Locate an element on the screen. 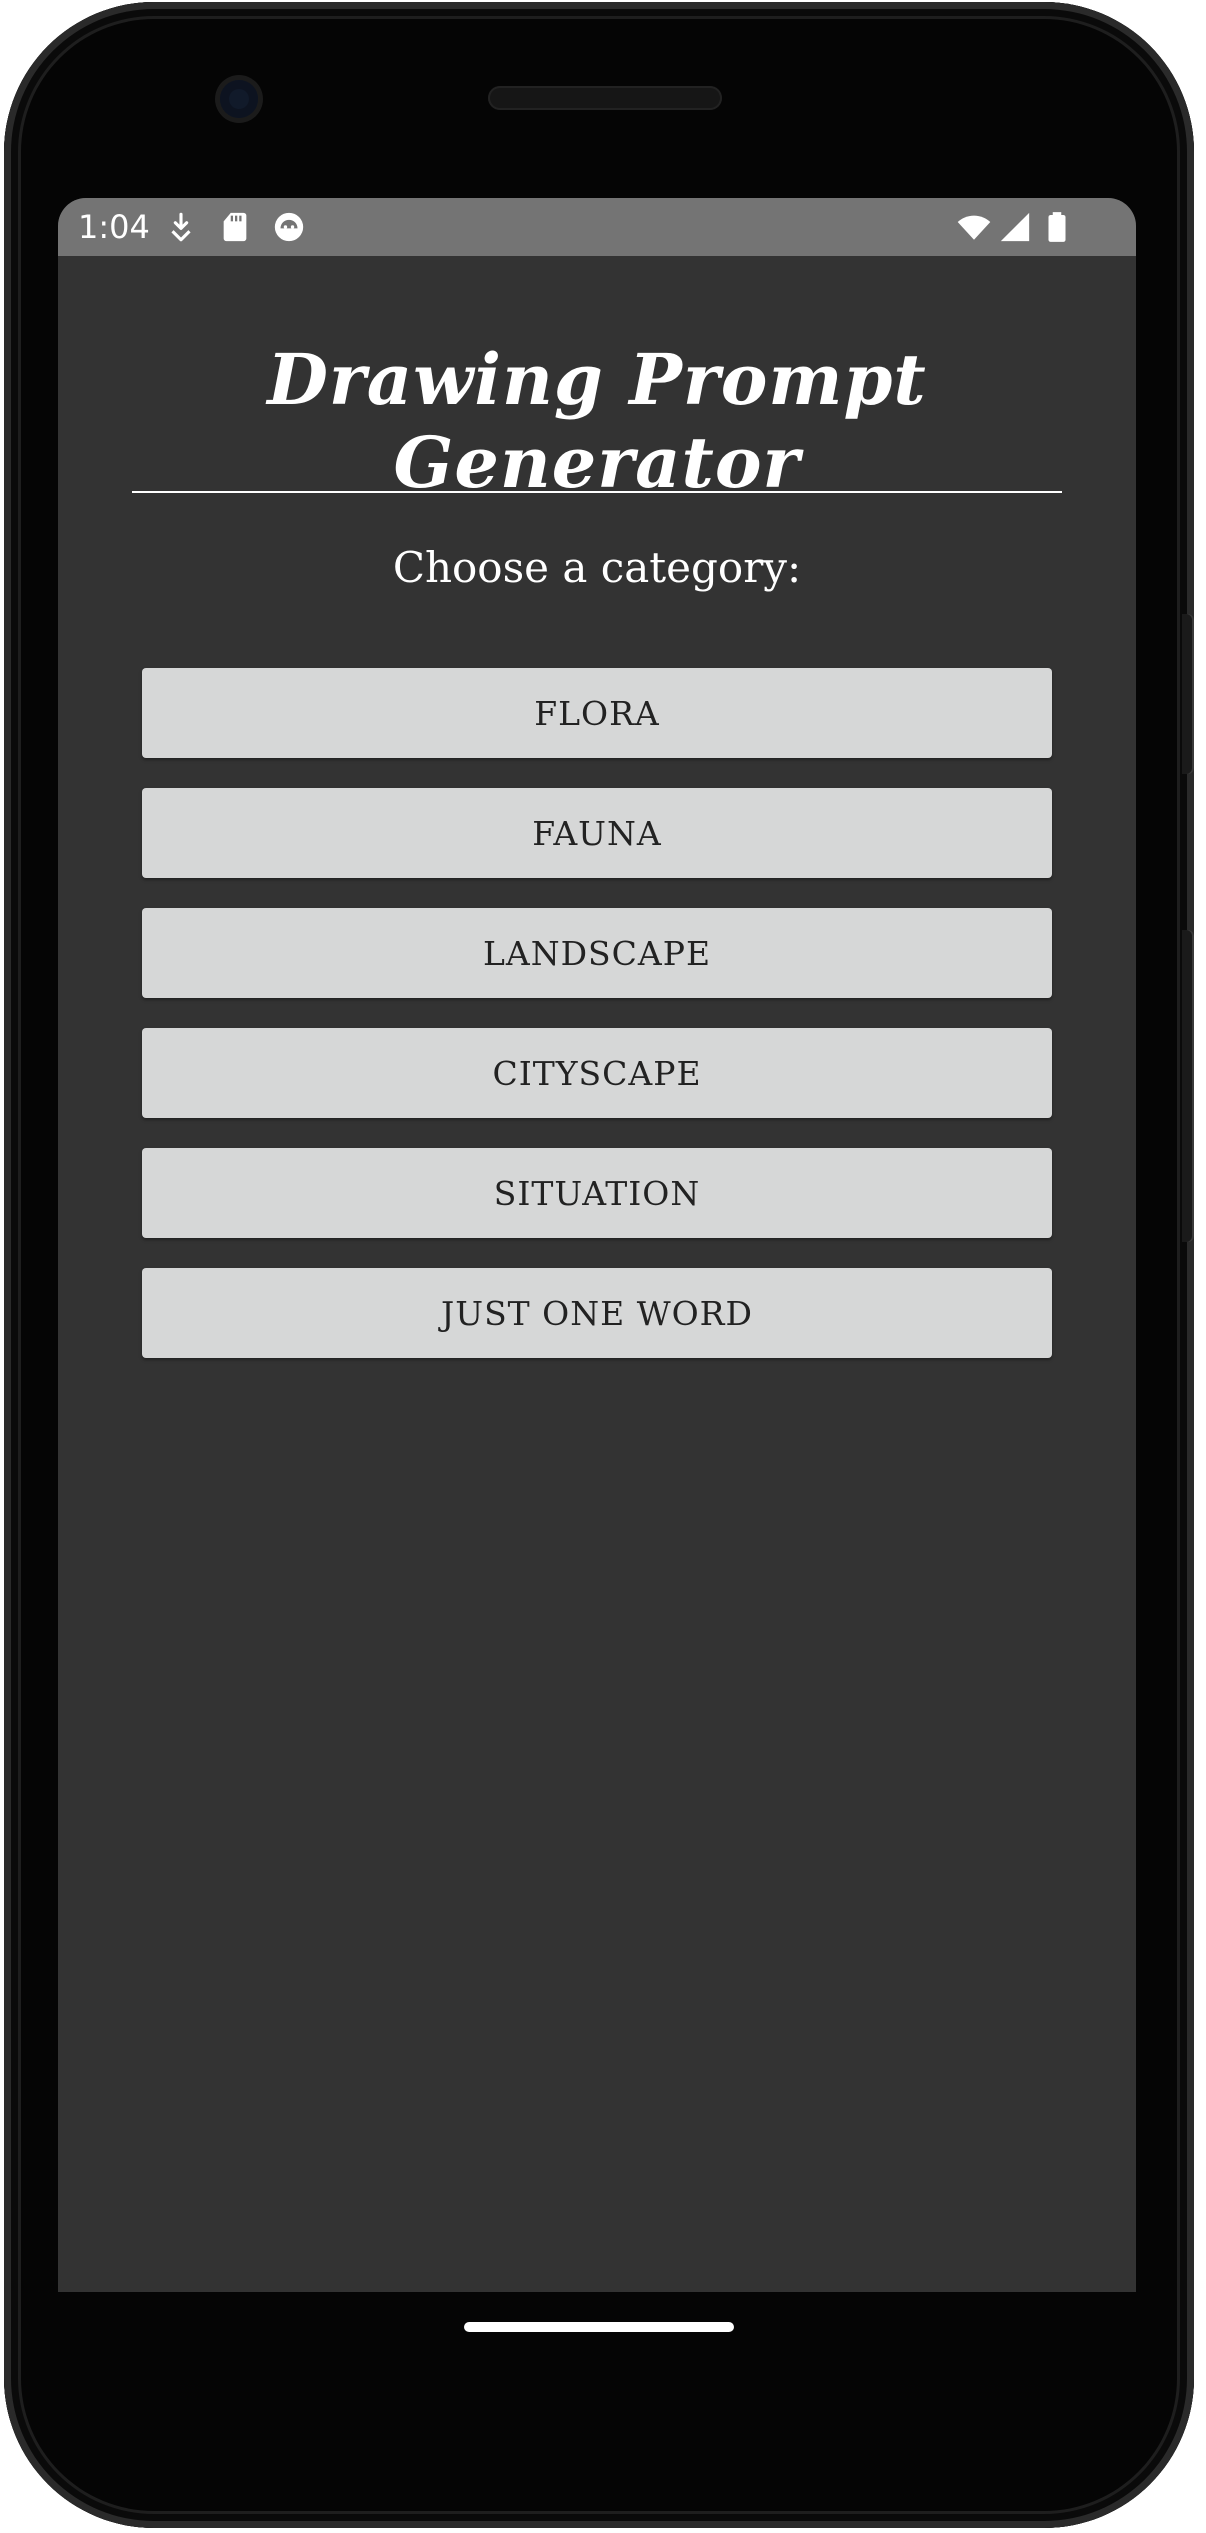 The height and width of the screenshot is (2533, 1206). category-prompt: Choose a category: is located at coordinates (597, 567).